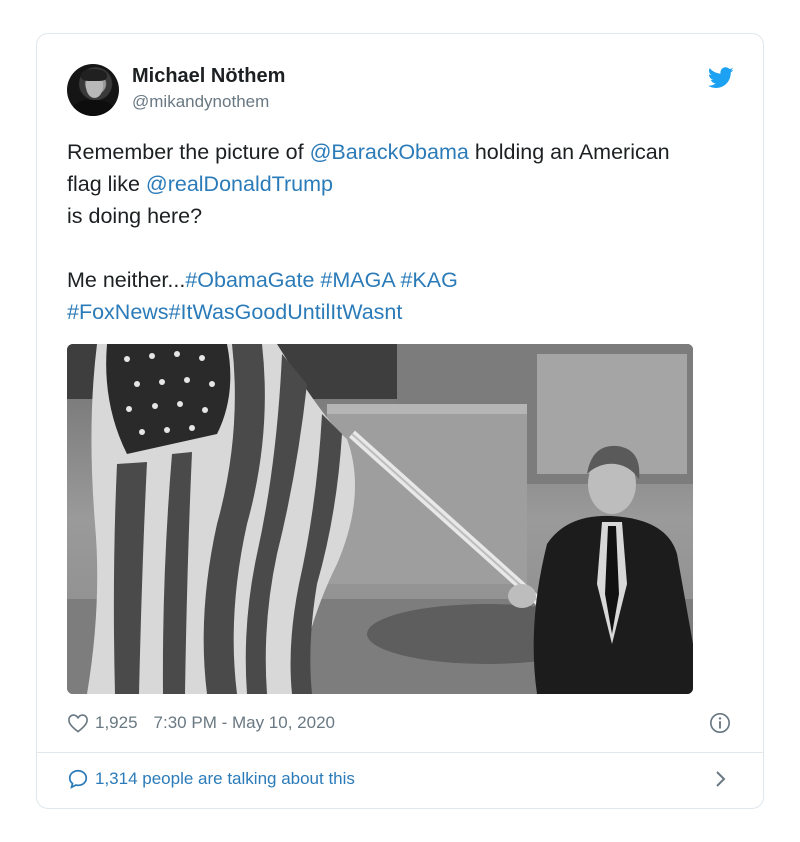  Describe the element at coordinates (286, 312) in the screenshot. I see `hashtag-itwasgooduntilitwasnt: #ItWasGoodUntilItWasnt` at that location.